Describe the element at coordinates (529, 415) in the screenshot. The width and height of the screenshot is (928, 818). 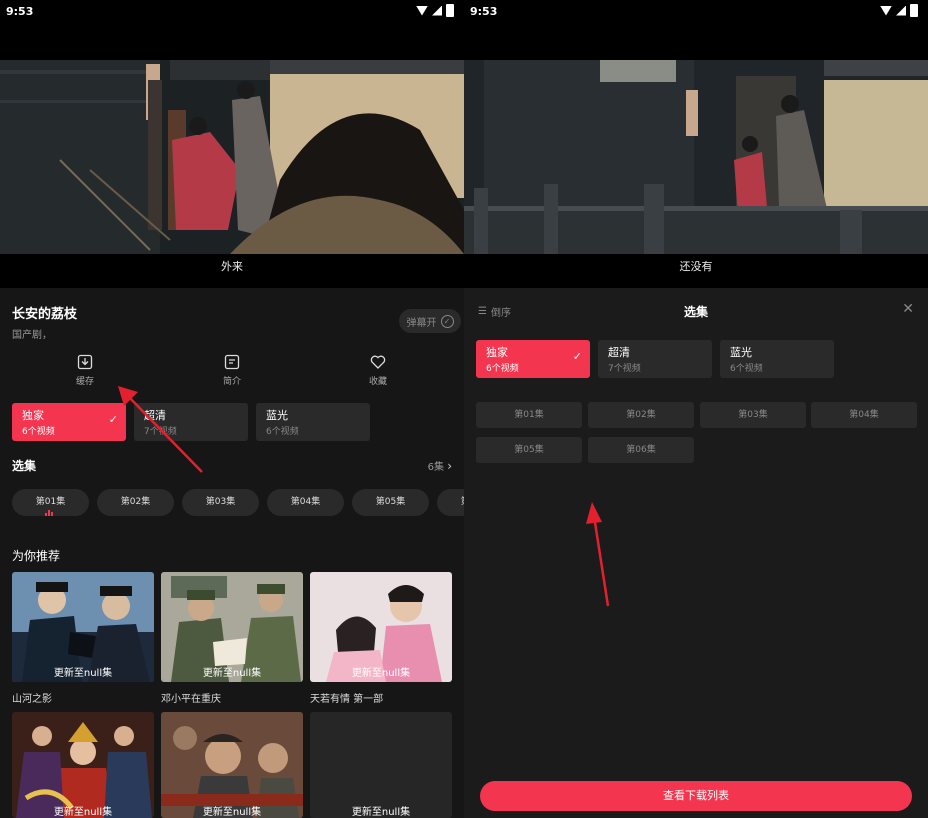
I see `episode-button-1: 第01集` at that location.